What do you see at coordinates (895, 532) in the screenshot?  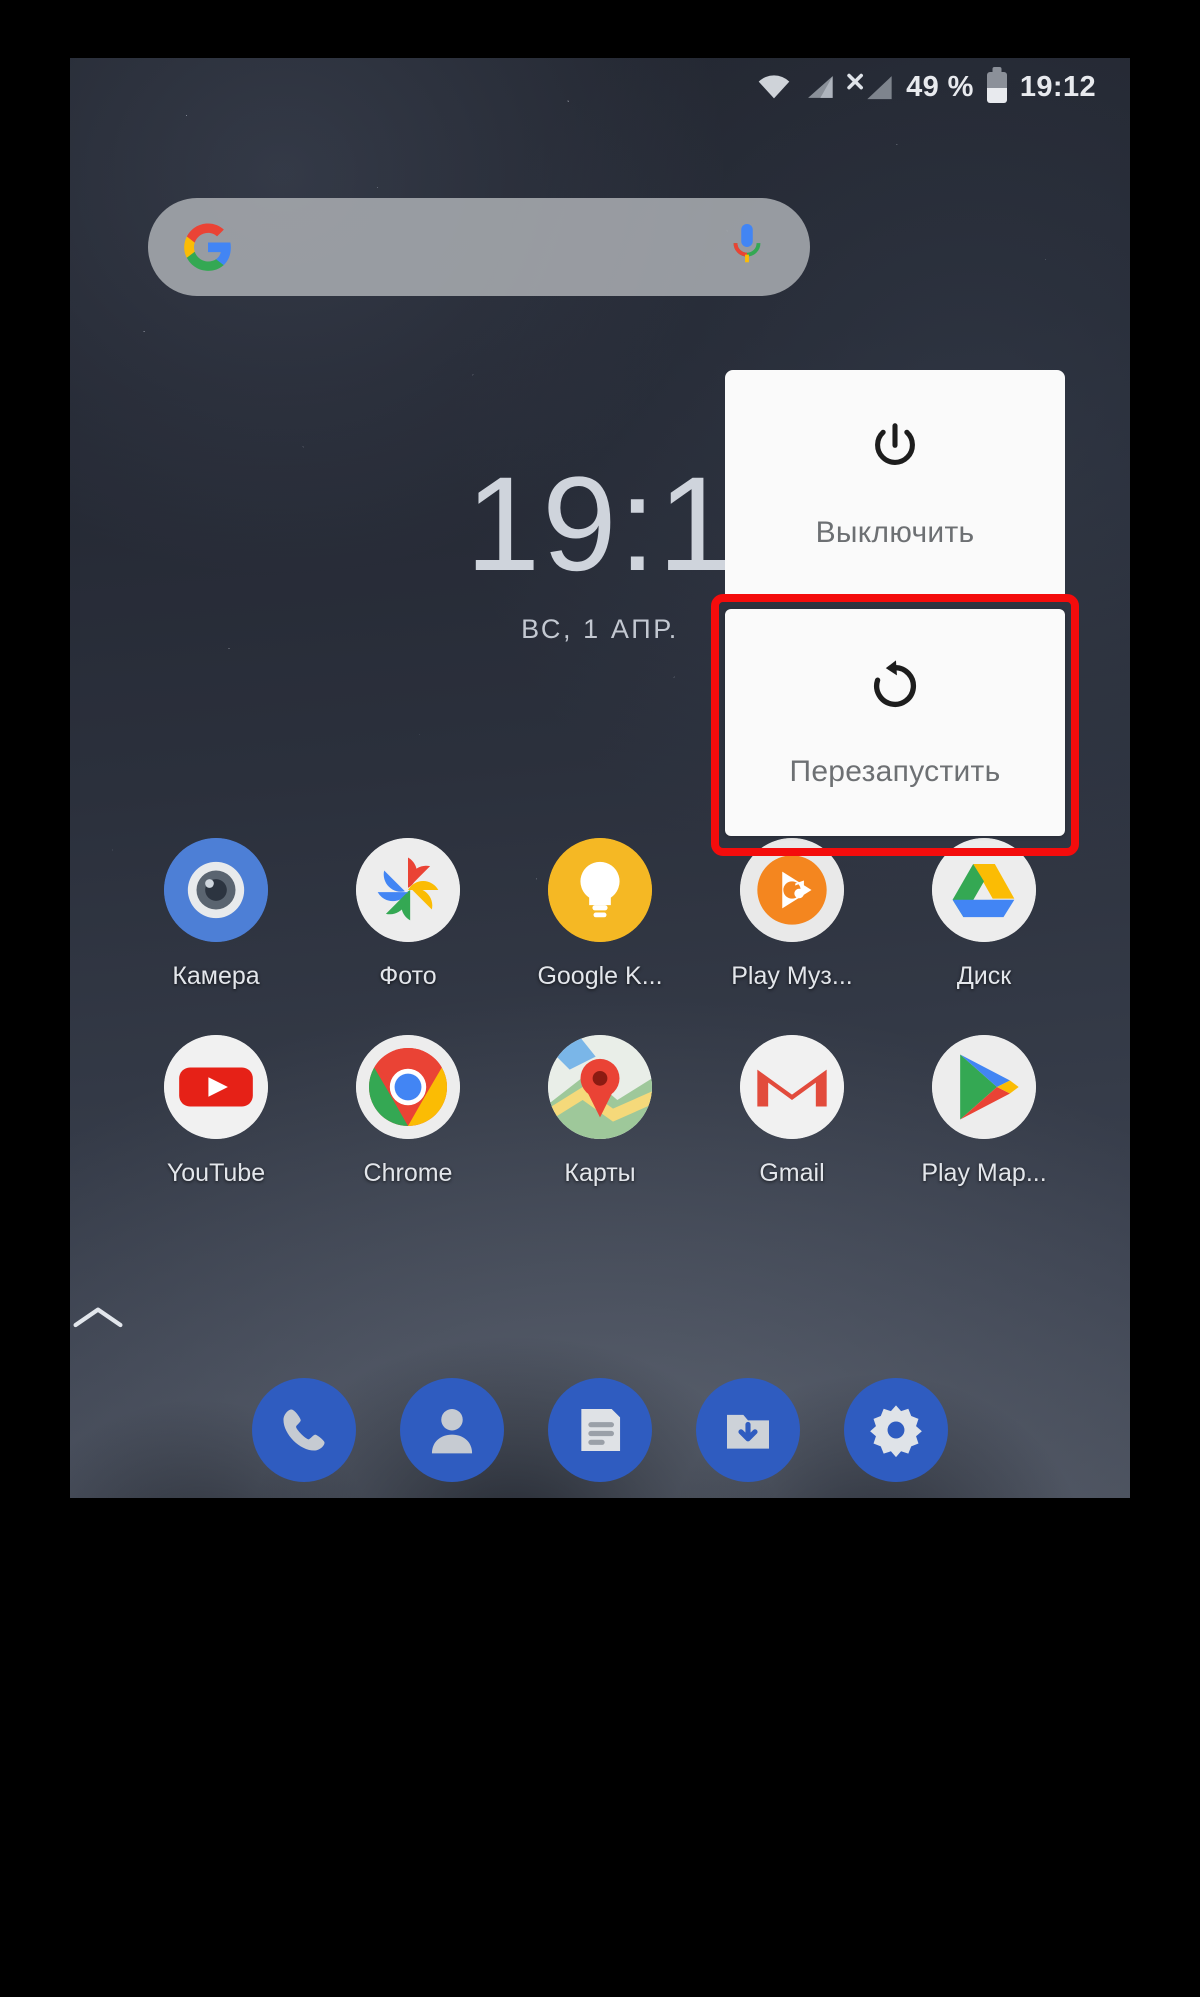 I see `power-menu-shutdown-label: Выключить` at bounding box center [895, 532].